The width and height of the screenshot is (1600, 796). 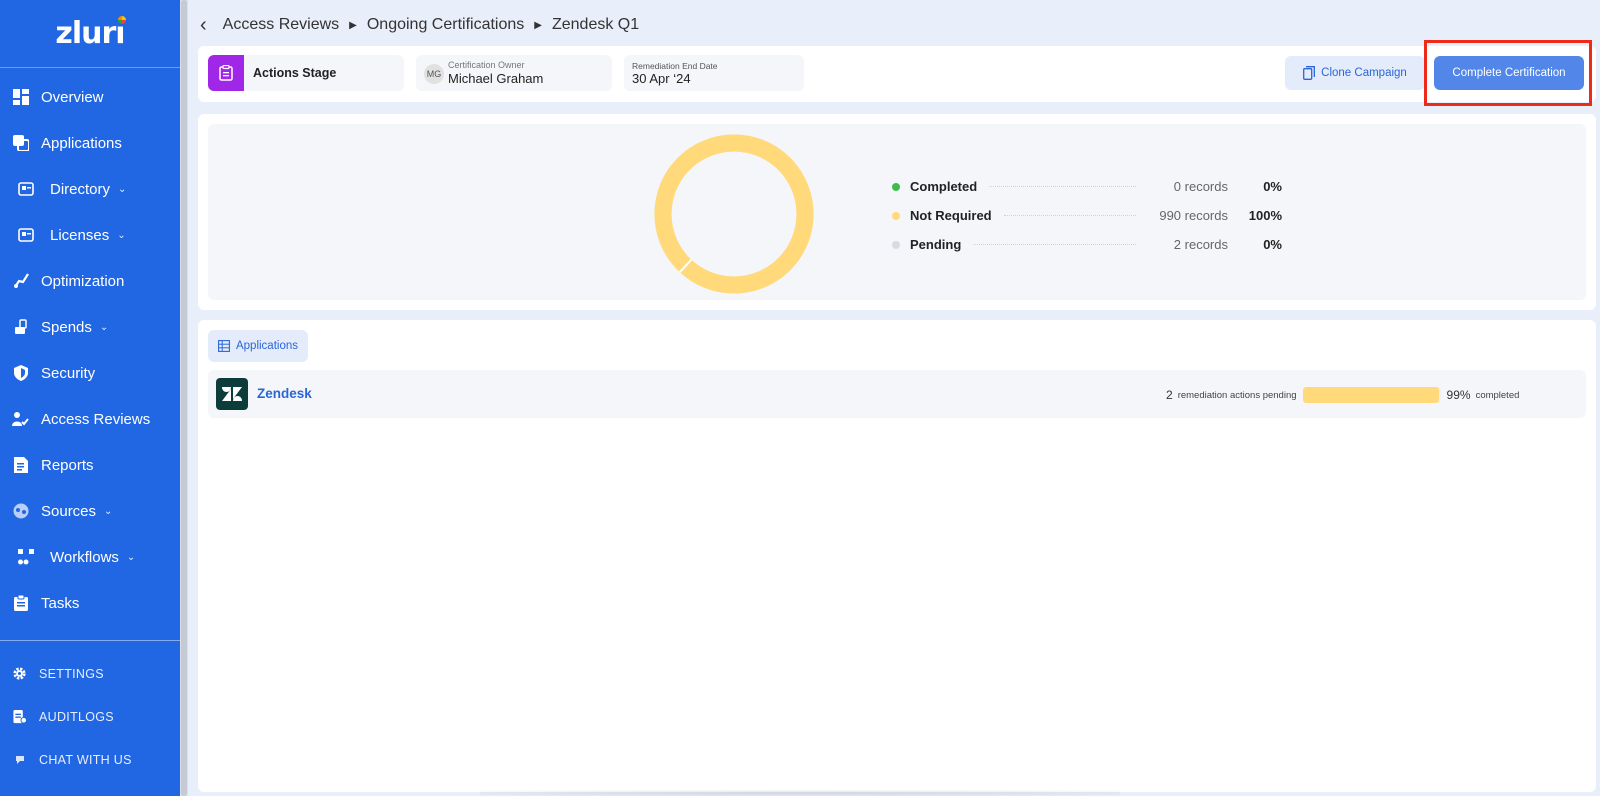 I want to click on legend-leader-line, so click(x=1069, y=215).